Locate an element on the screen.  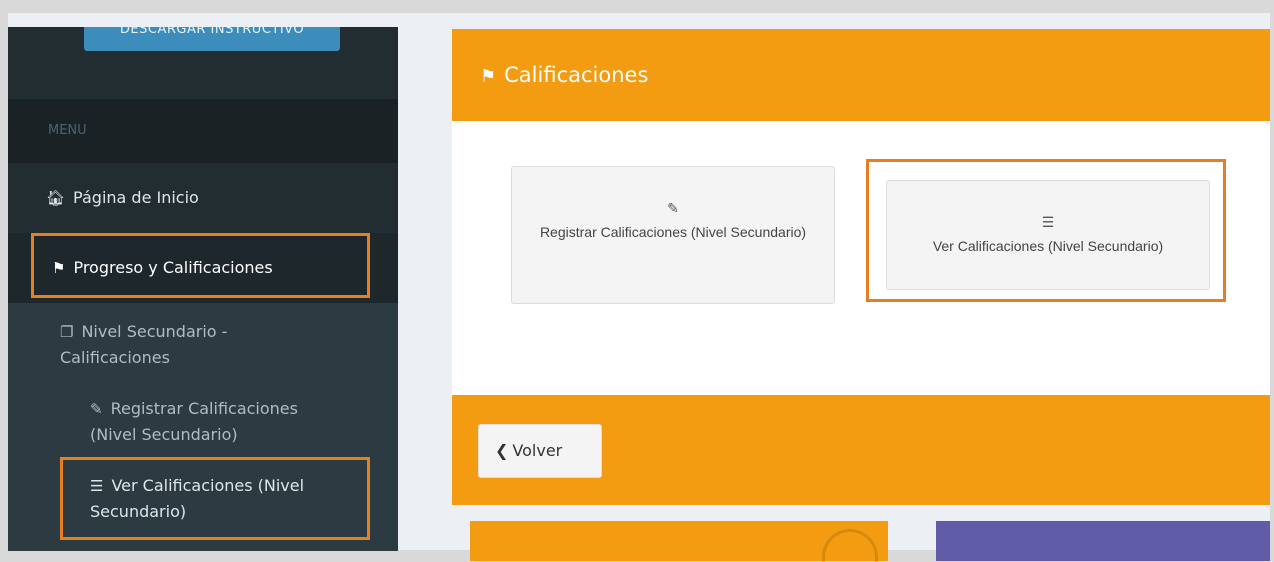
sidebar-item-label: Nivel Secundario - Calificaciones is located at coordinates (144, 344).